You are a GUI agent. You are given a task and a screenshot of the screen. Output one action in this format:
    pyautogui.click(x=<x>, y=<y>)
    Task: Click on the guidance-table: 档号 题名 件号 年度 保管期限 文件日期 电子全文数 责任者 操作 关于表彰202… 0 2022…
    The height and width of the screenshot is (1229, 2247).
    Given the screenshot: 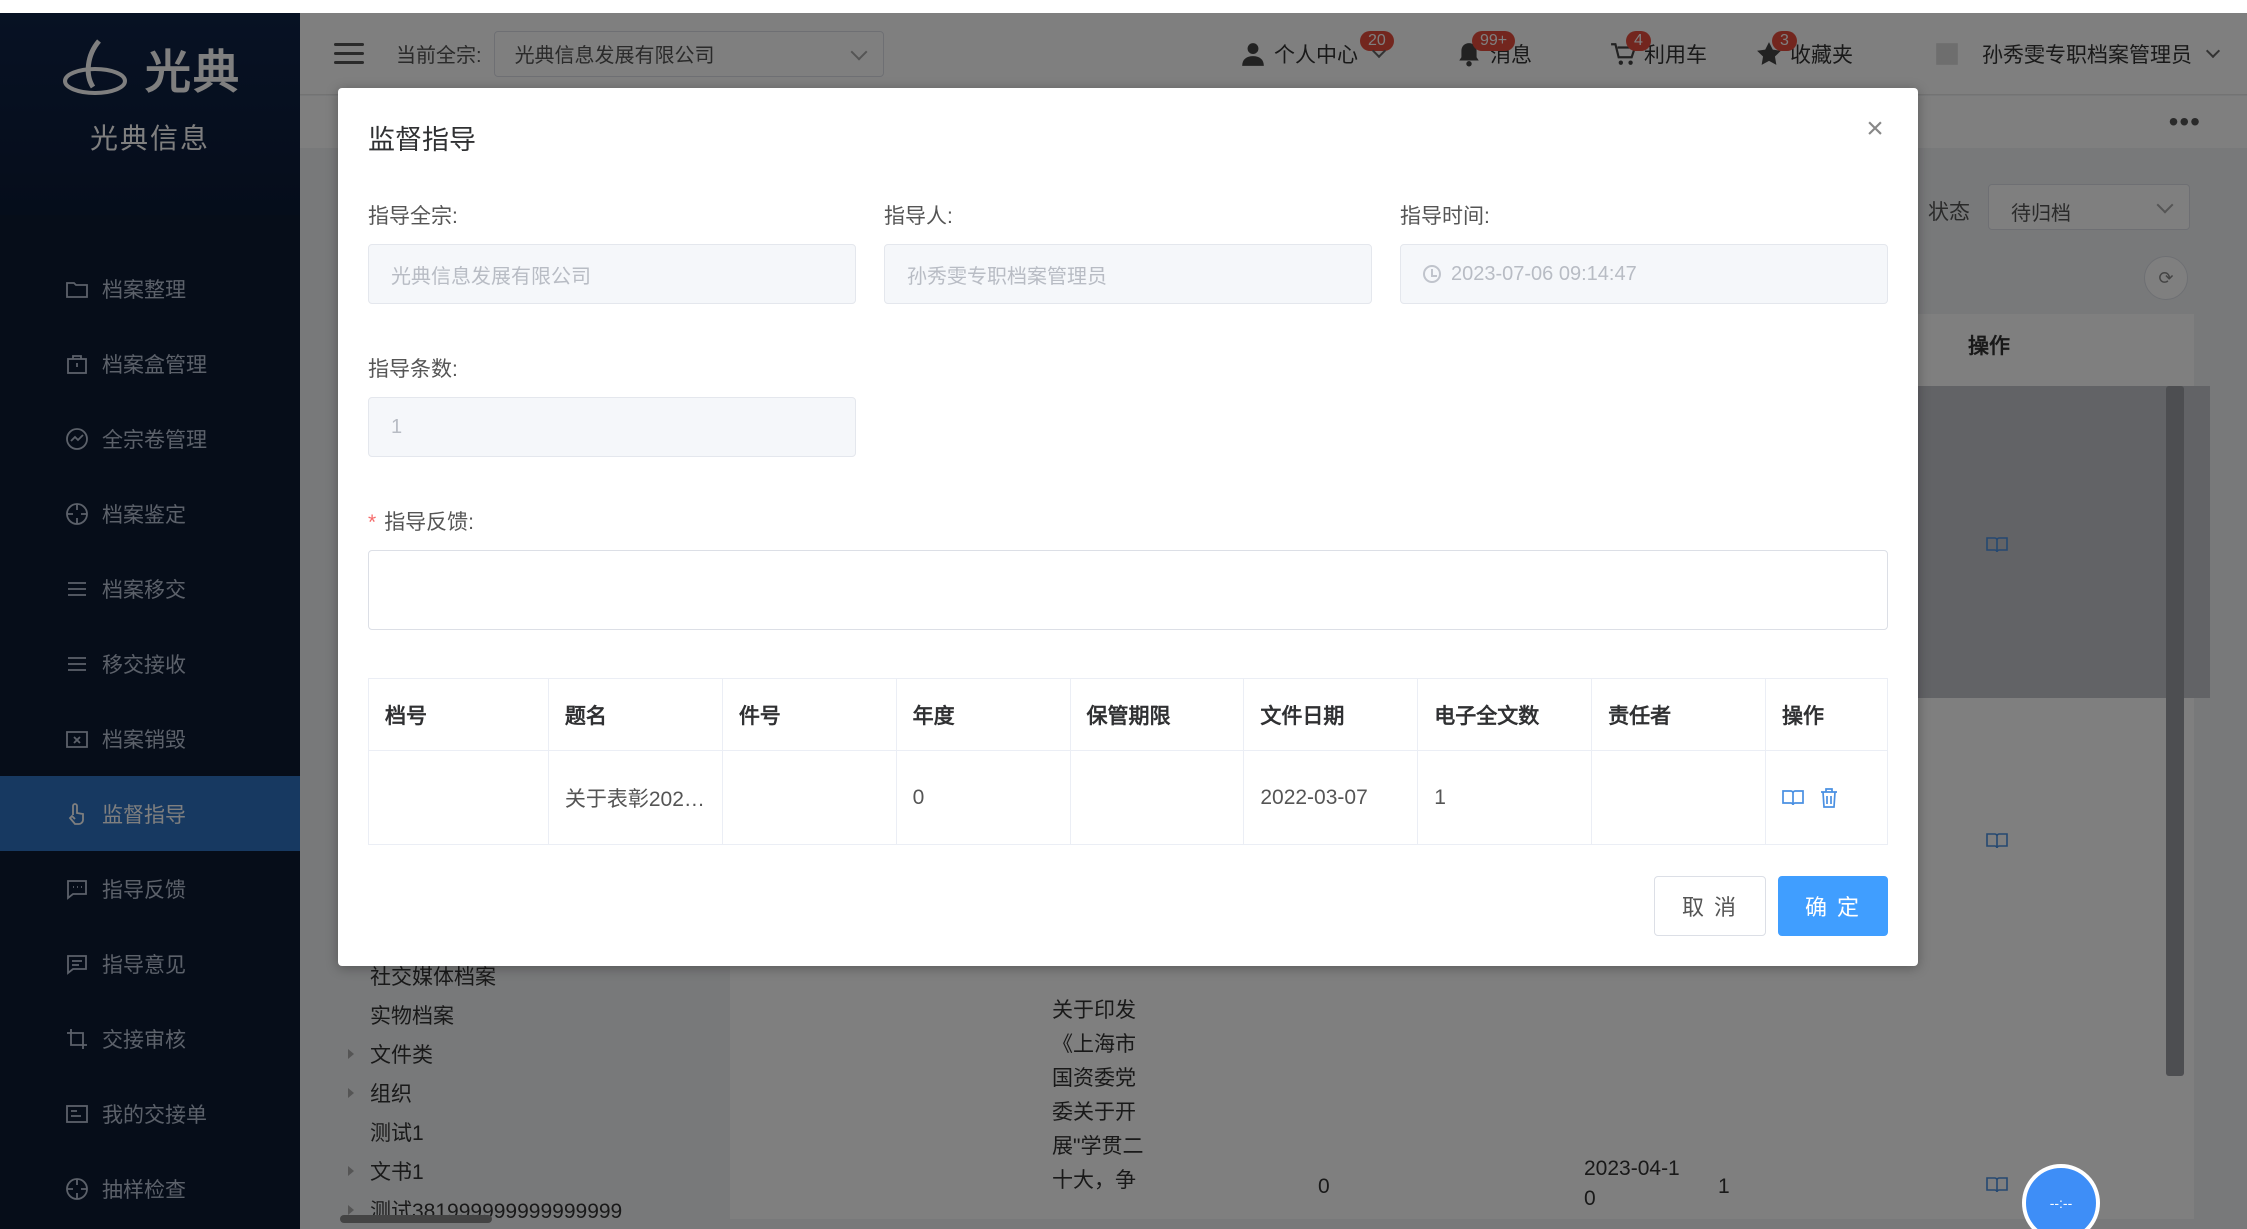 What is the action you would take?
    pyautogui.click(x=1128, y=761)
    